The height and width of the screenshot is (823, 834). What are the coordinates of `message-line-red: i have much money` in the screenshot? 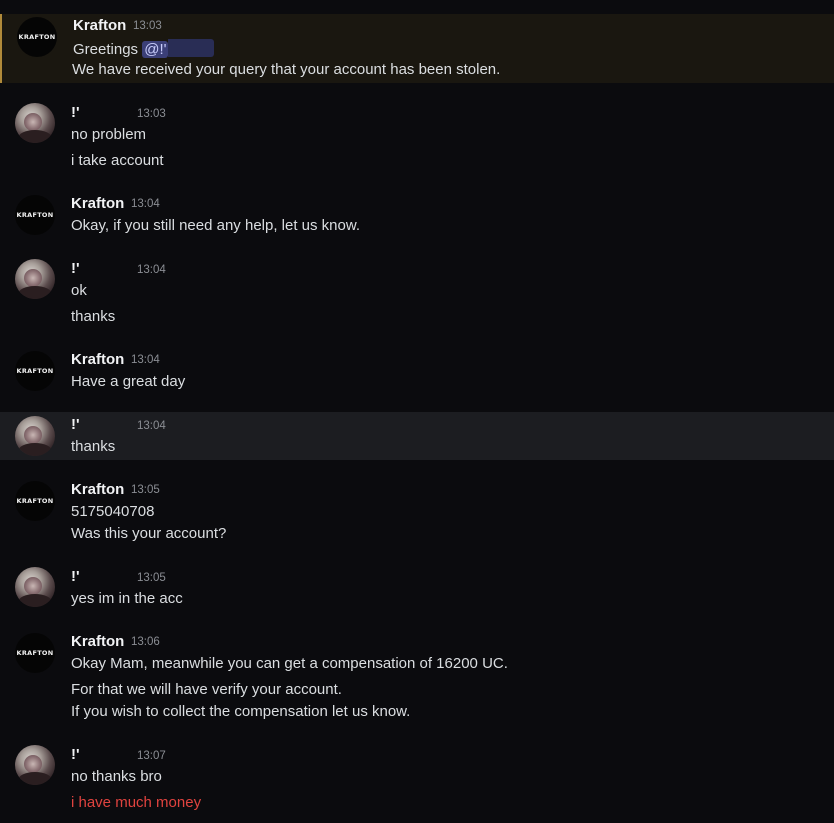 It's located at (136, 802).